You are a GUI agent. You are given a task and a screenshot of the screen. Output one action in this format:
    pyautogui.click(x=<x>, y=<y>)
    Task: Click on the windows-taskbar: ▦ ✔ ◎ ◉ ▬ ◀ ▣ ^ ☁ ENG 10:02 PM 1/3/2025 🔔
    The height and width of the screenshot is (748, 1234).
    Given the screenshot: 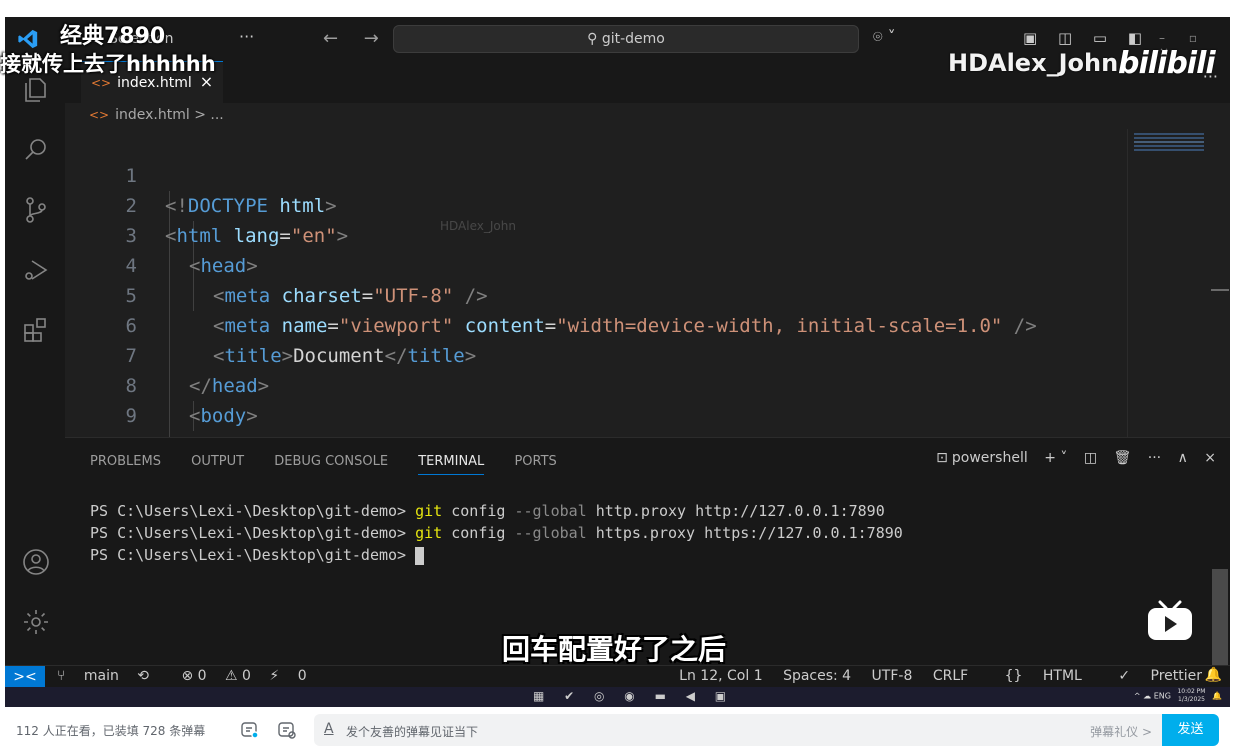 What is the action you would take?
    pyautogui.click(x=617, y=697)
    